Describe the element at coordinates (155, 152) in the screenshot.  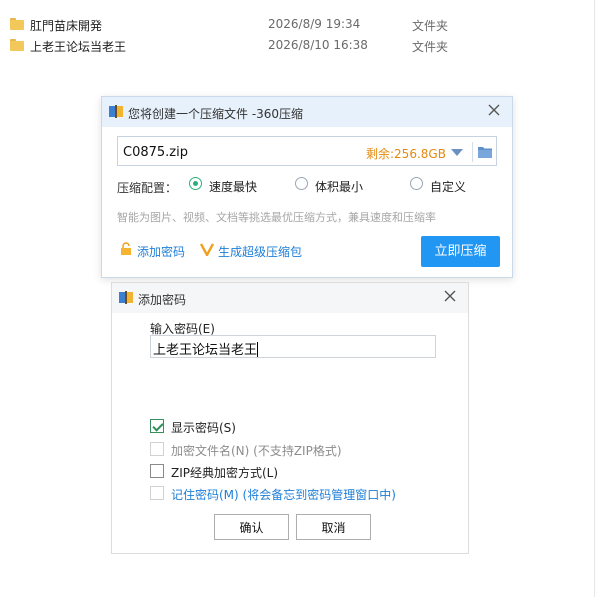
I see `filename-value: C0875.zip` at that location.